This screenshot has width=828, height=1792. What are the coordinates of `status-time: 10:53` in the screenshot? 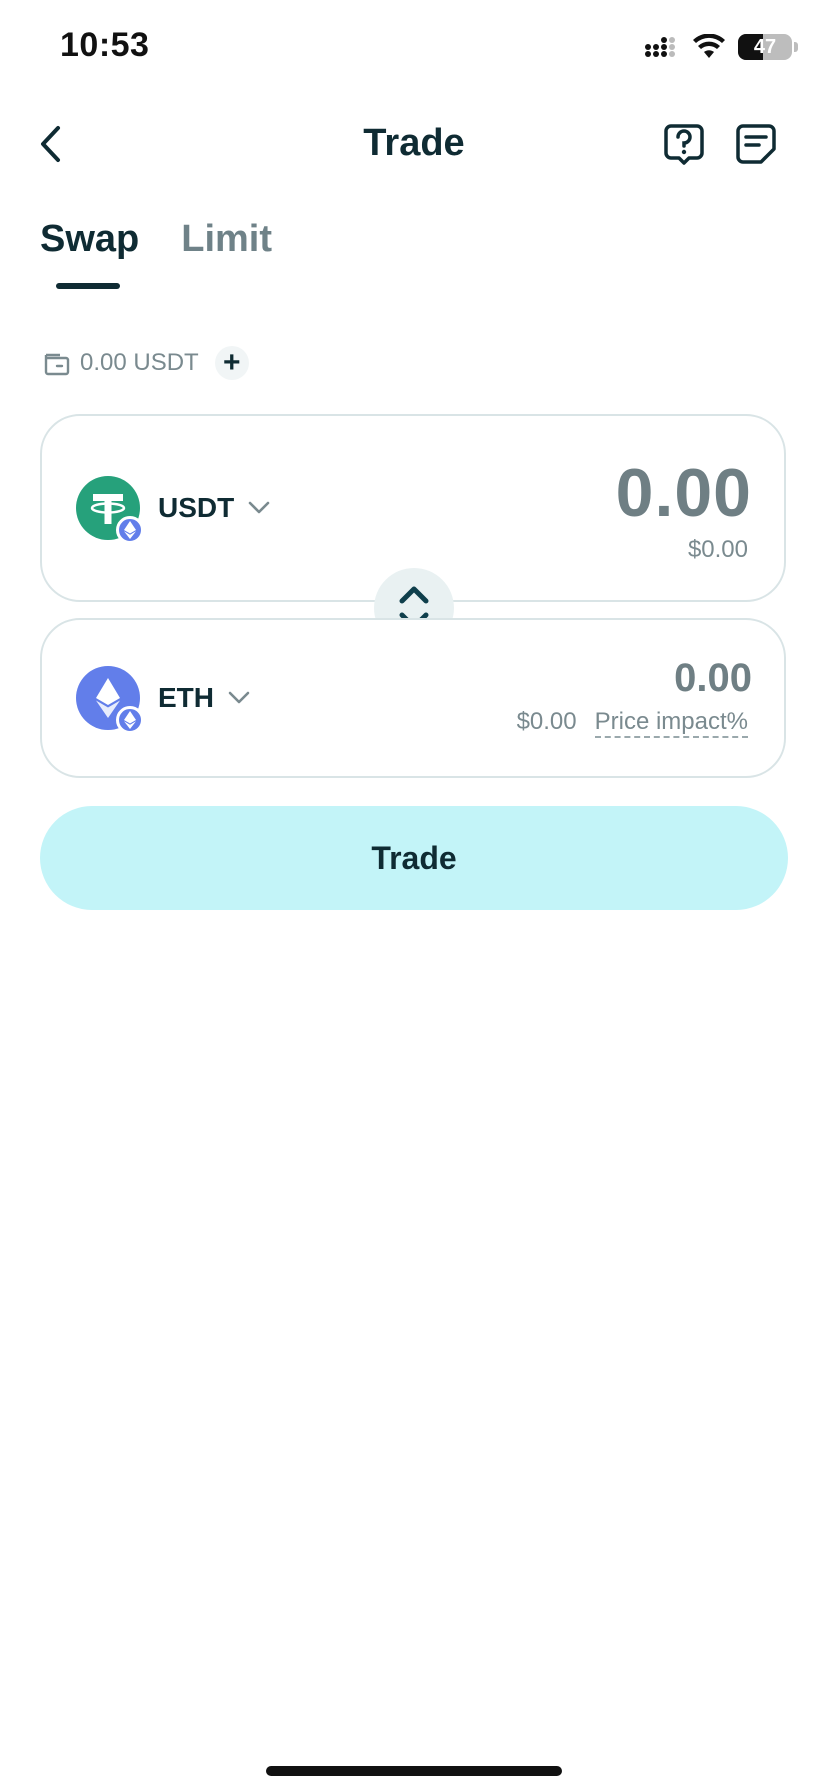 It's located at (105, 45).